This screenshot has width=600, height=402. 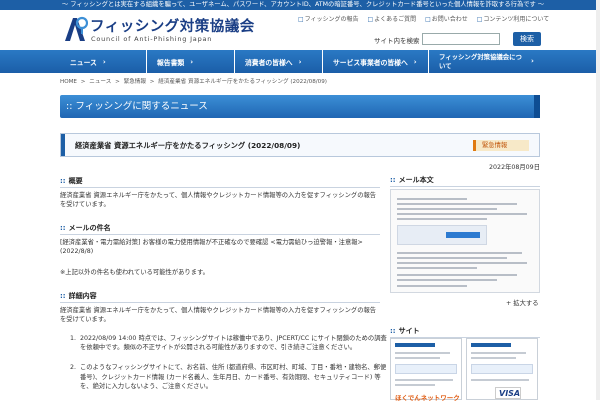 I want to click on search-button: 検索, so click(x=527, y=39).